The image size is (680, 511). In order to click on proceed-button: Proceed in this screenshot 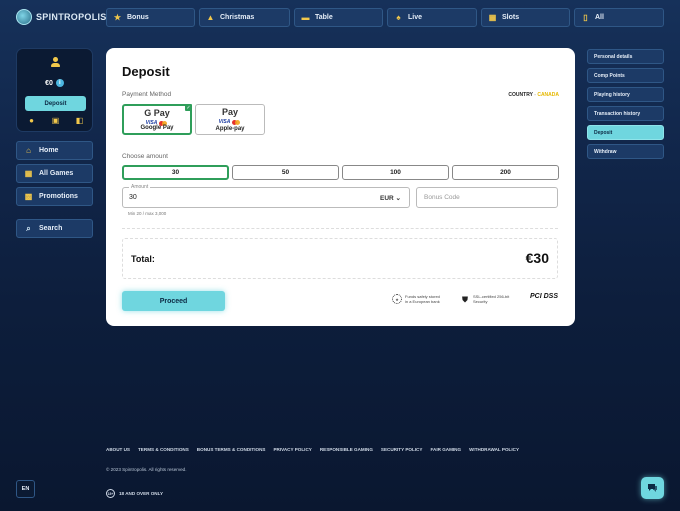, I will do `click(173, 301)`.